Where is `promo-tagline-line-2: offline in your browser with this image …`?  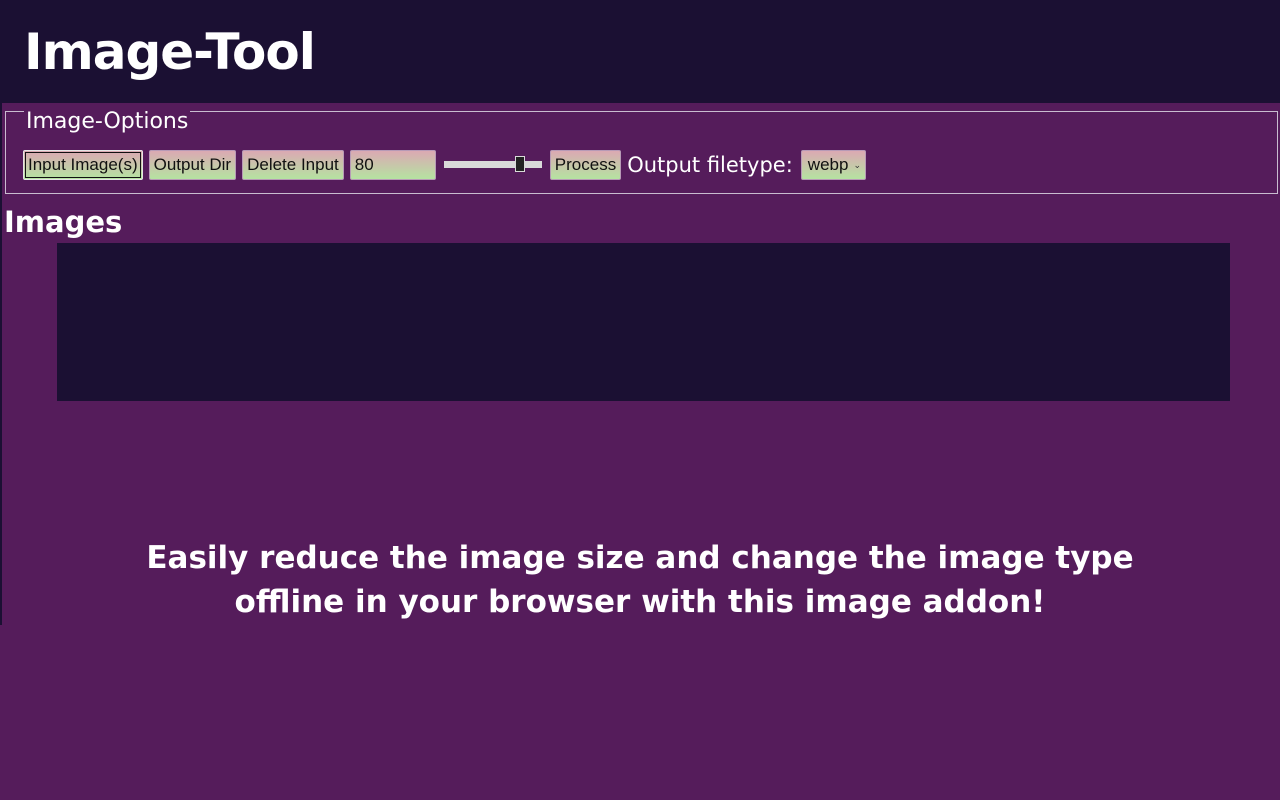
promo-tagline-line-2: offline in your browser with this image … is located at coordinates (640, 602).